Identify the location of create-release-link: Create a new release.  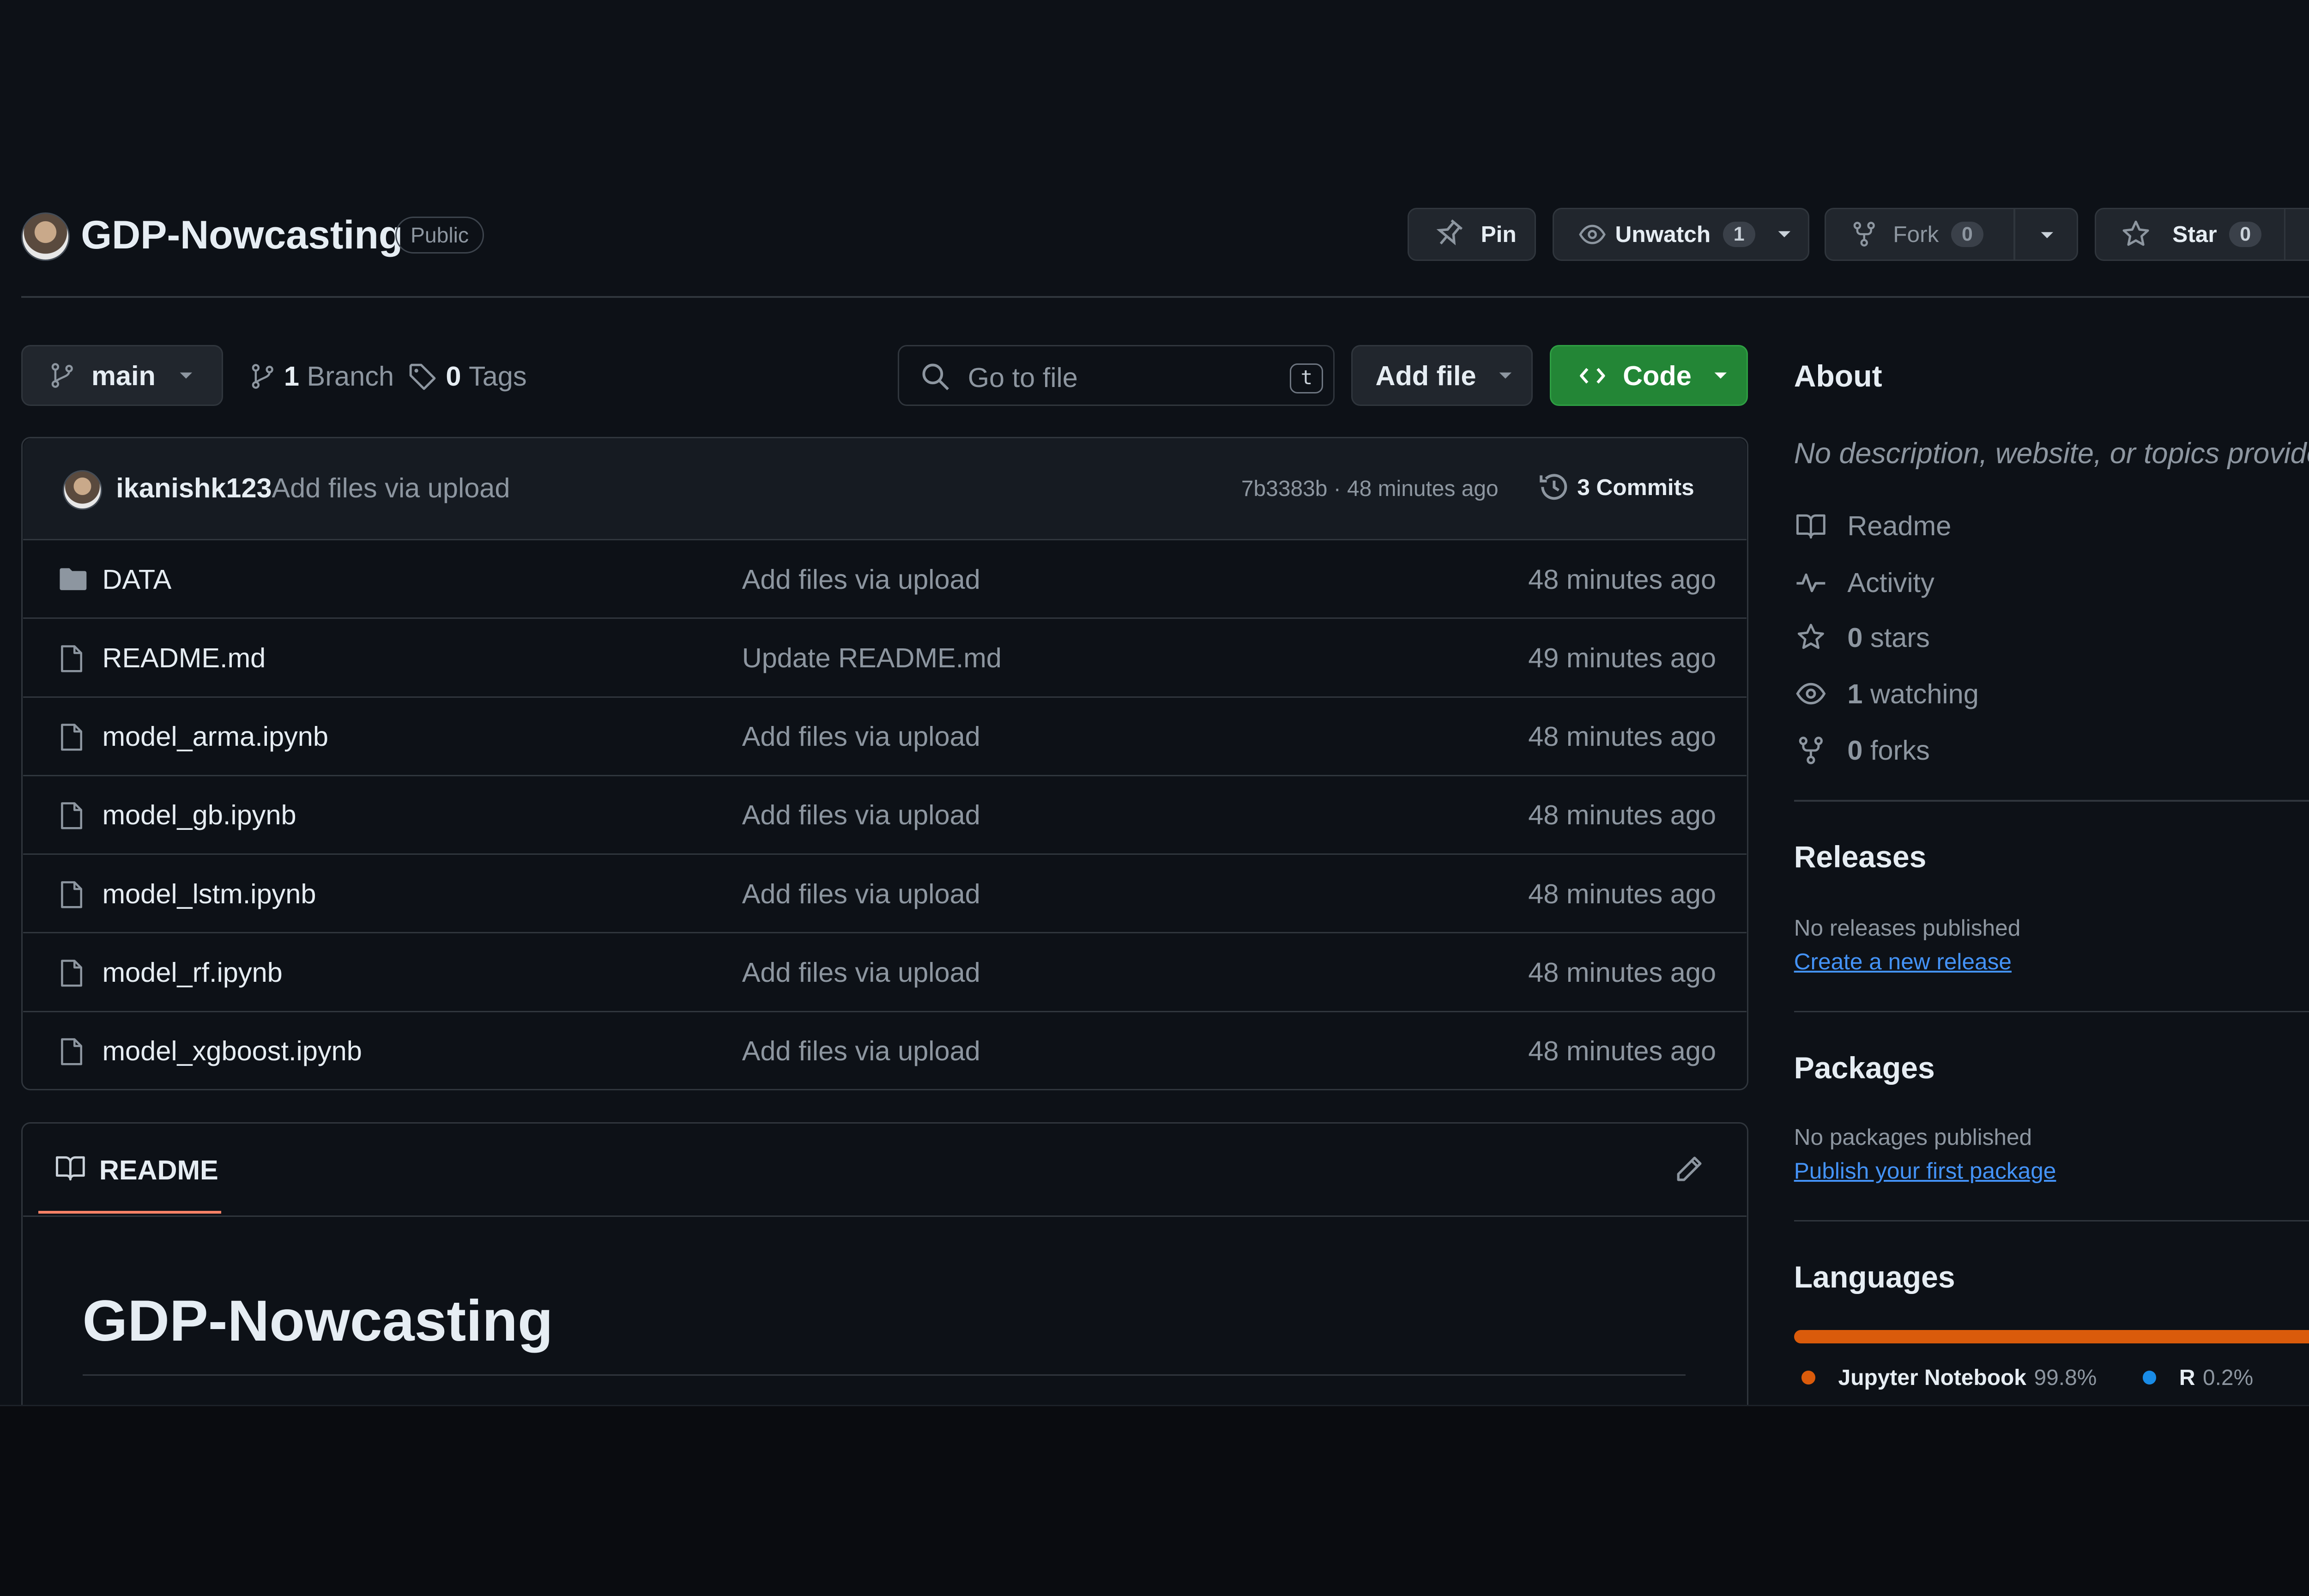
(1903, 961).